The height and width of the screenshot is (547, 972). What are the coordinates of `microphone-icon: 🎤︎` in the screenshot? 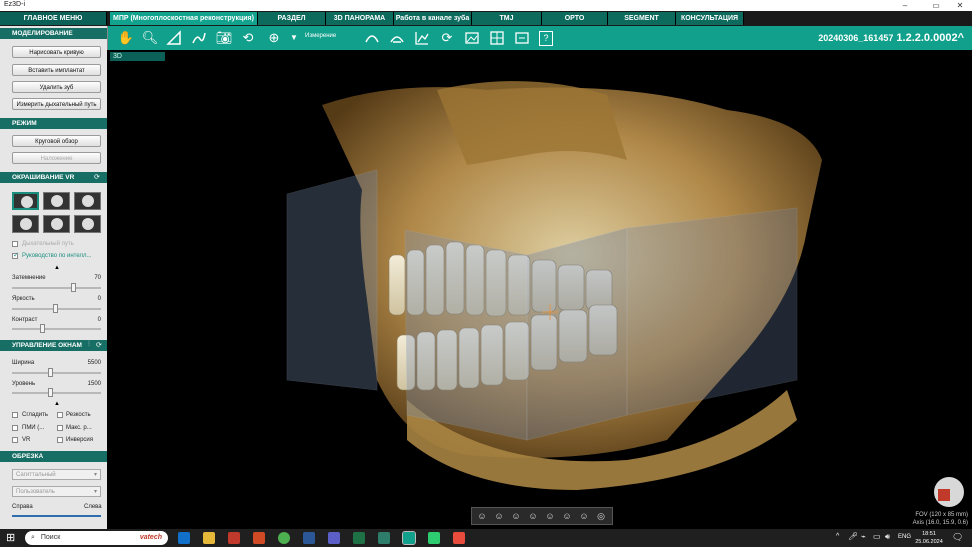 It's located at (853, 536).